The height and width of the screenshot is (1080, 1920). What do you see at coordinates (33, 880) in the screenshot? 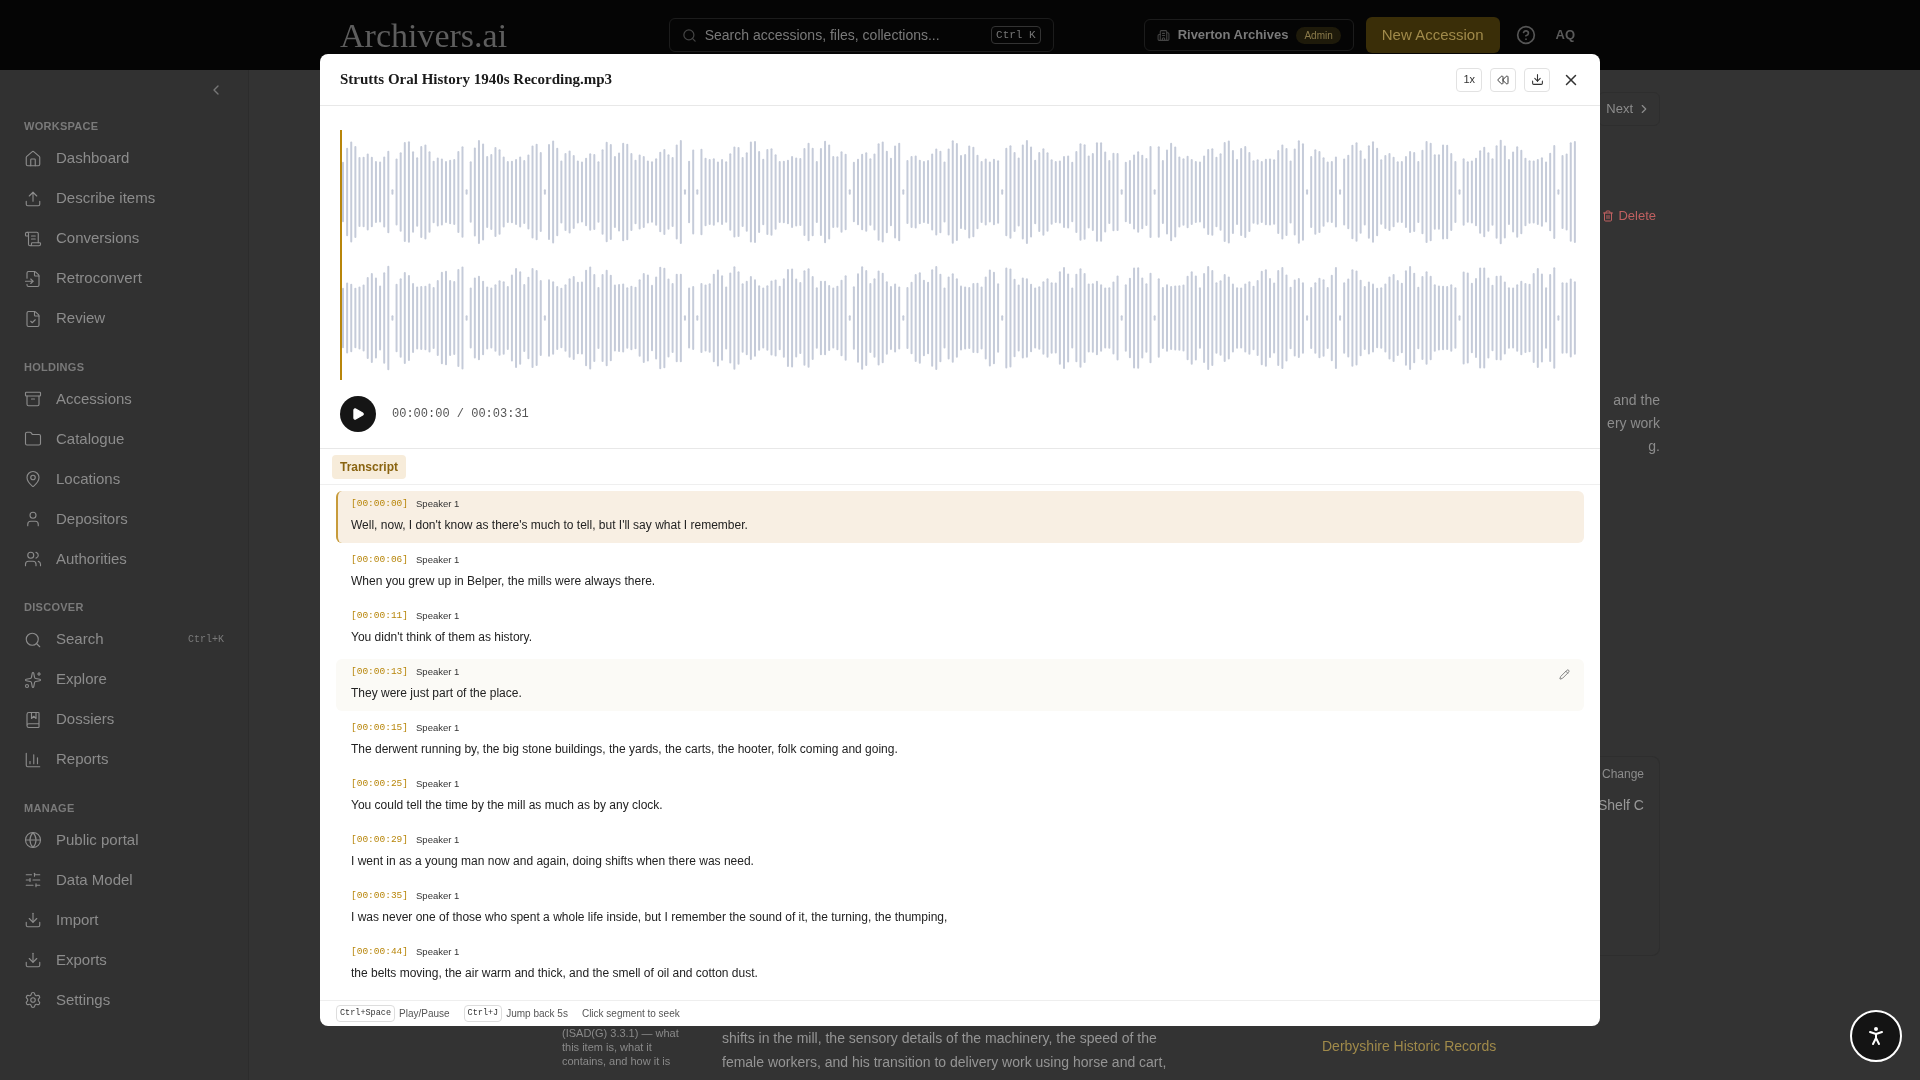
I see `sliders-icon` at bounding box center [33, 880].